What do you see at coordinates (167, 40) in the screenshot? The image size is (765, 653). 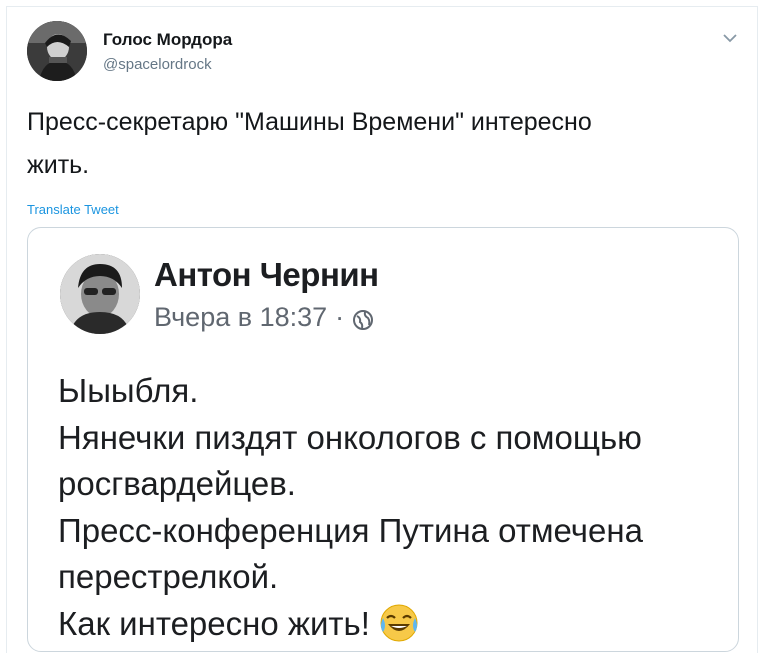 I see `author-name: Голос Мордора` at bounding box center [167, 40].